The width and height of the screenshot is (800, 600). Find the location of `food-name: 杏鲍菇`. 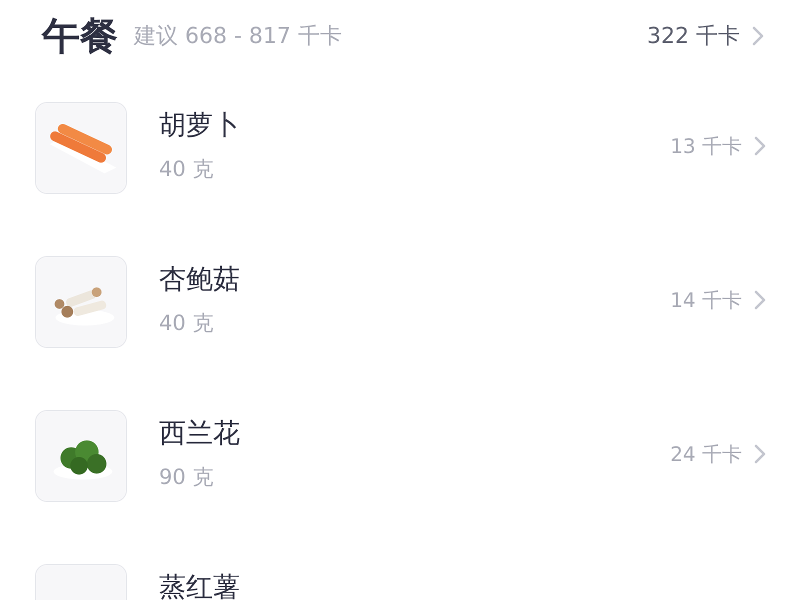

food-name: 杏鲍菇 is located at coordinates (199, 280).